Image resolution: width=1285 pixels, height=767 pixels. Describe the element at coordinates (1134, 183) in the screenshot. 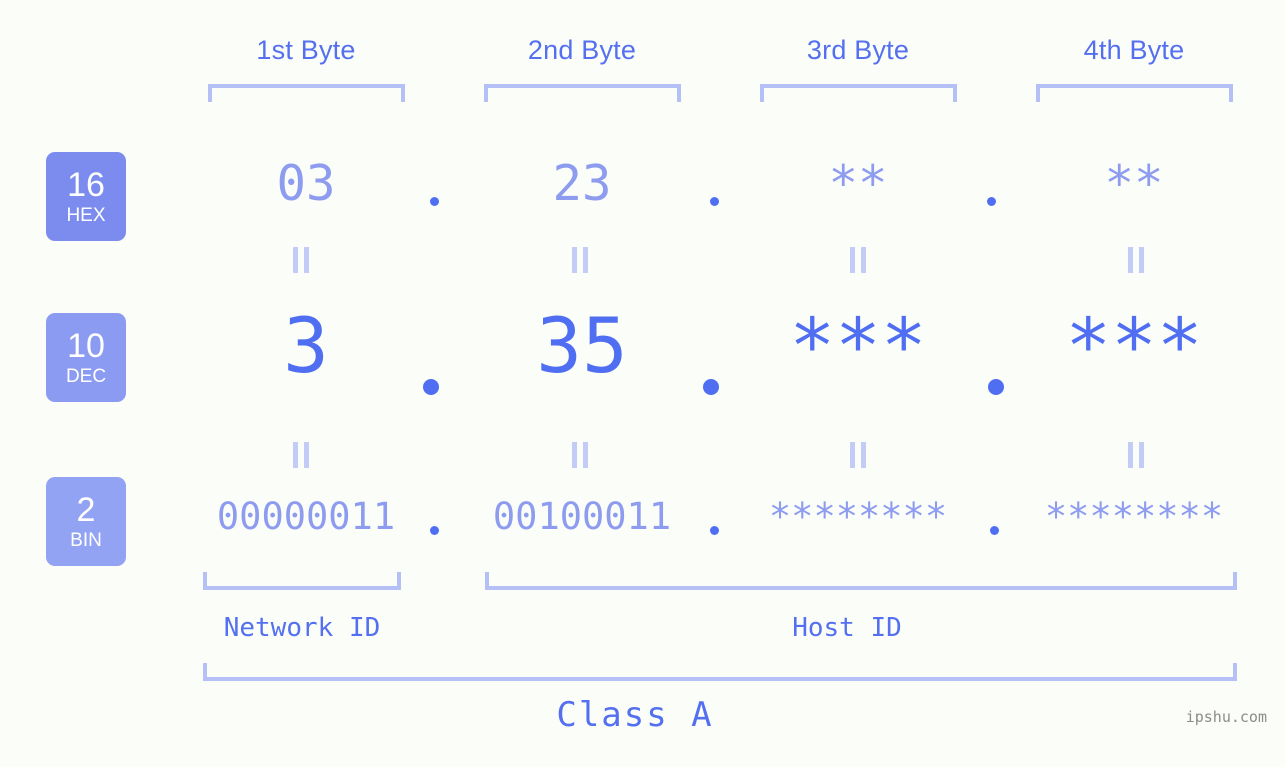

I see `hex-byte-4: **` at that location.